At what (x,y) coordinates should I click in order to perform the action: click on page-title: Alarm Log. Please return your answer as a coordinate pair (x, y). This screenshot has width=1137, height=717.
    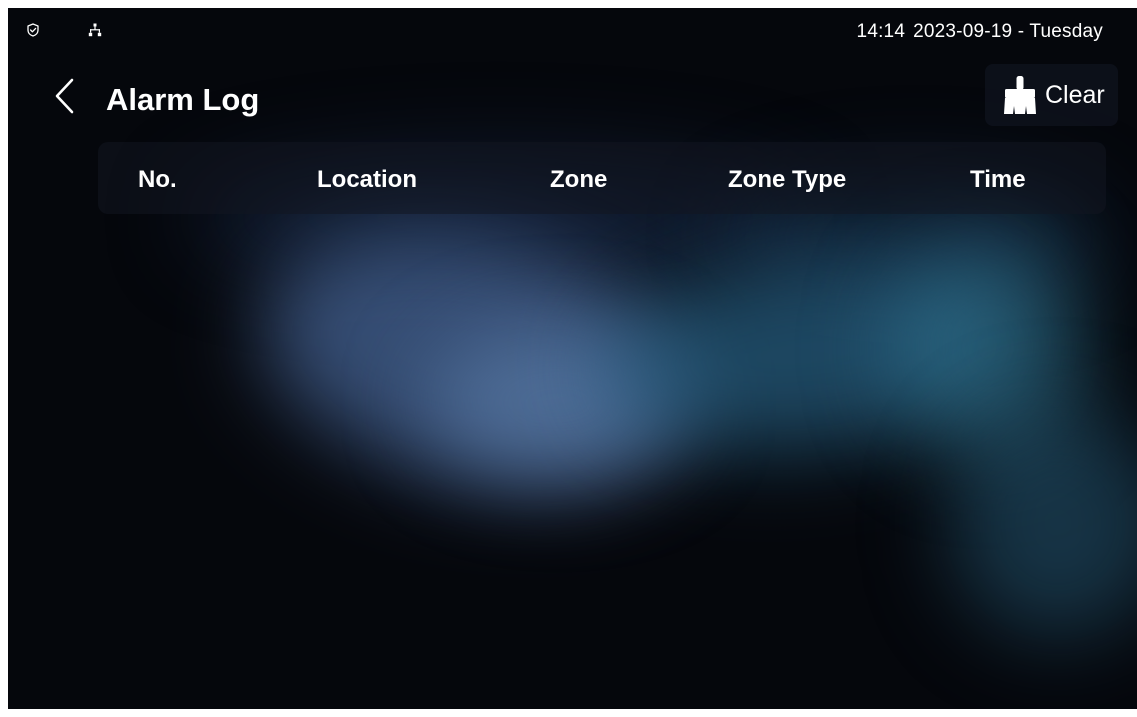
    Looking at the image, I should click on (183, 99).